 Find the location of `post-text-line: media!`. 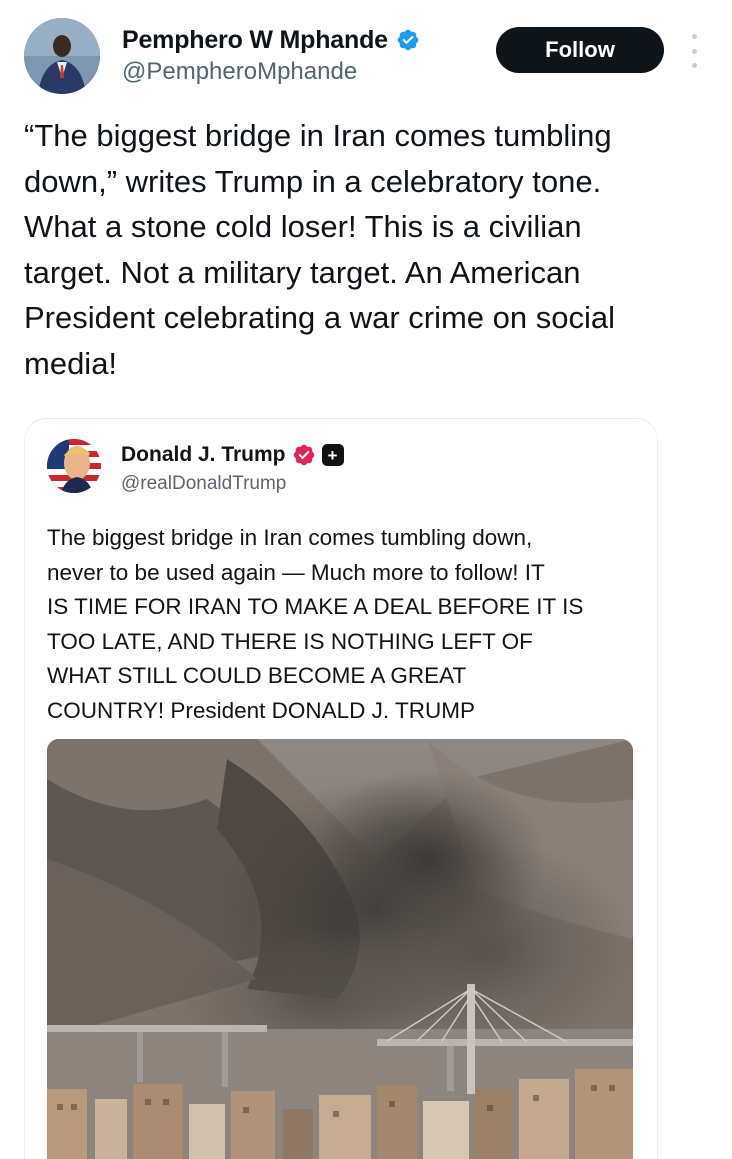

post-text-line: media! is located at coordinates (71, 363).